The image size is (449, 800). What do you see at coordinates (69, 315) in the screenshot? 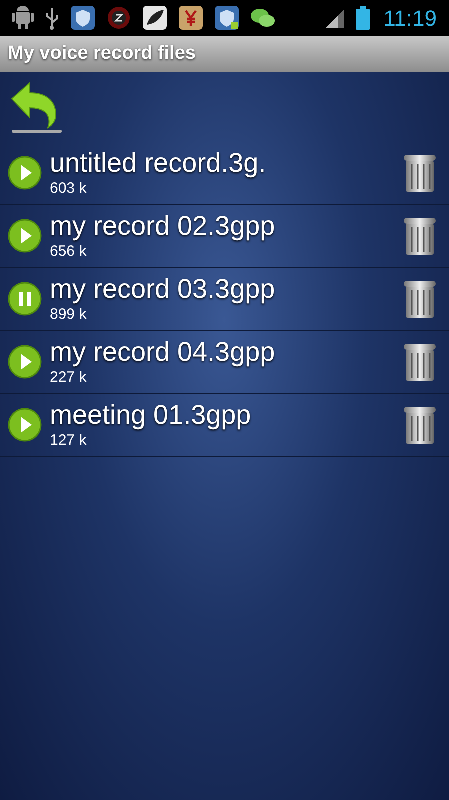
I see `file-size: 899 k` at bounding box center [69, 315].